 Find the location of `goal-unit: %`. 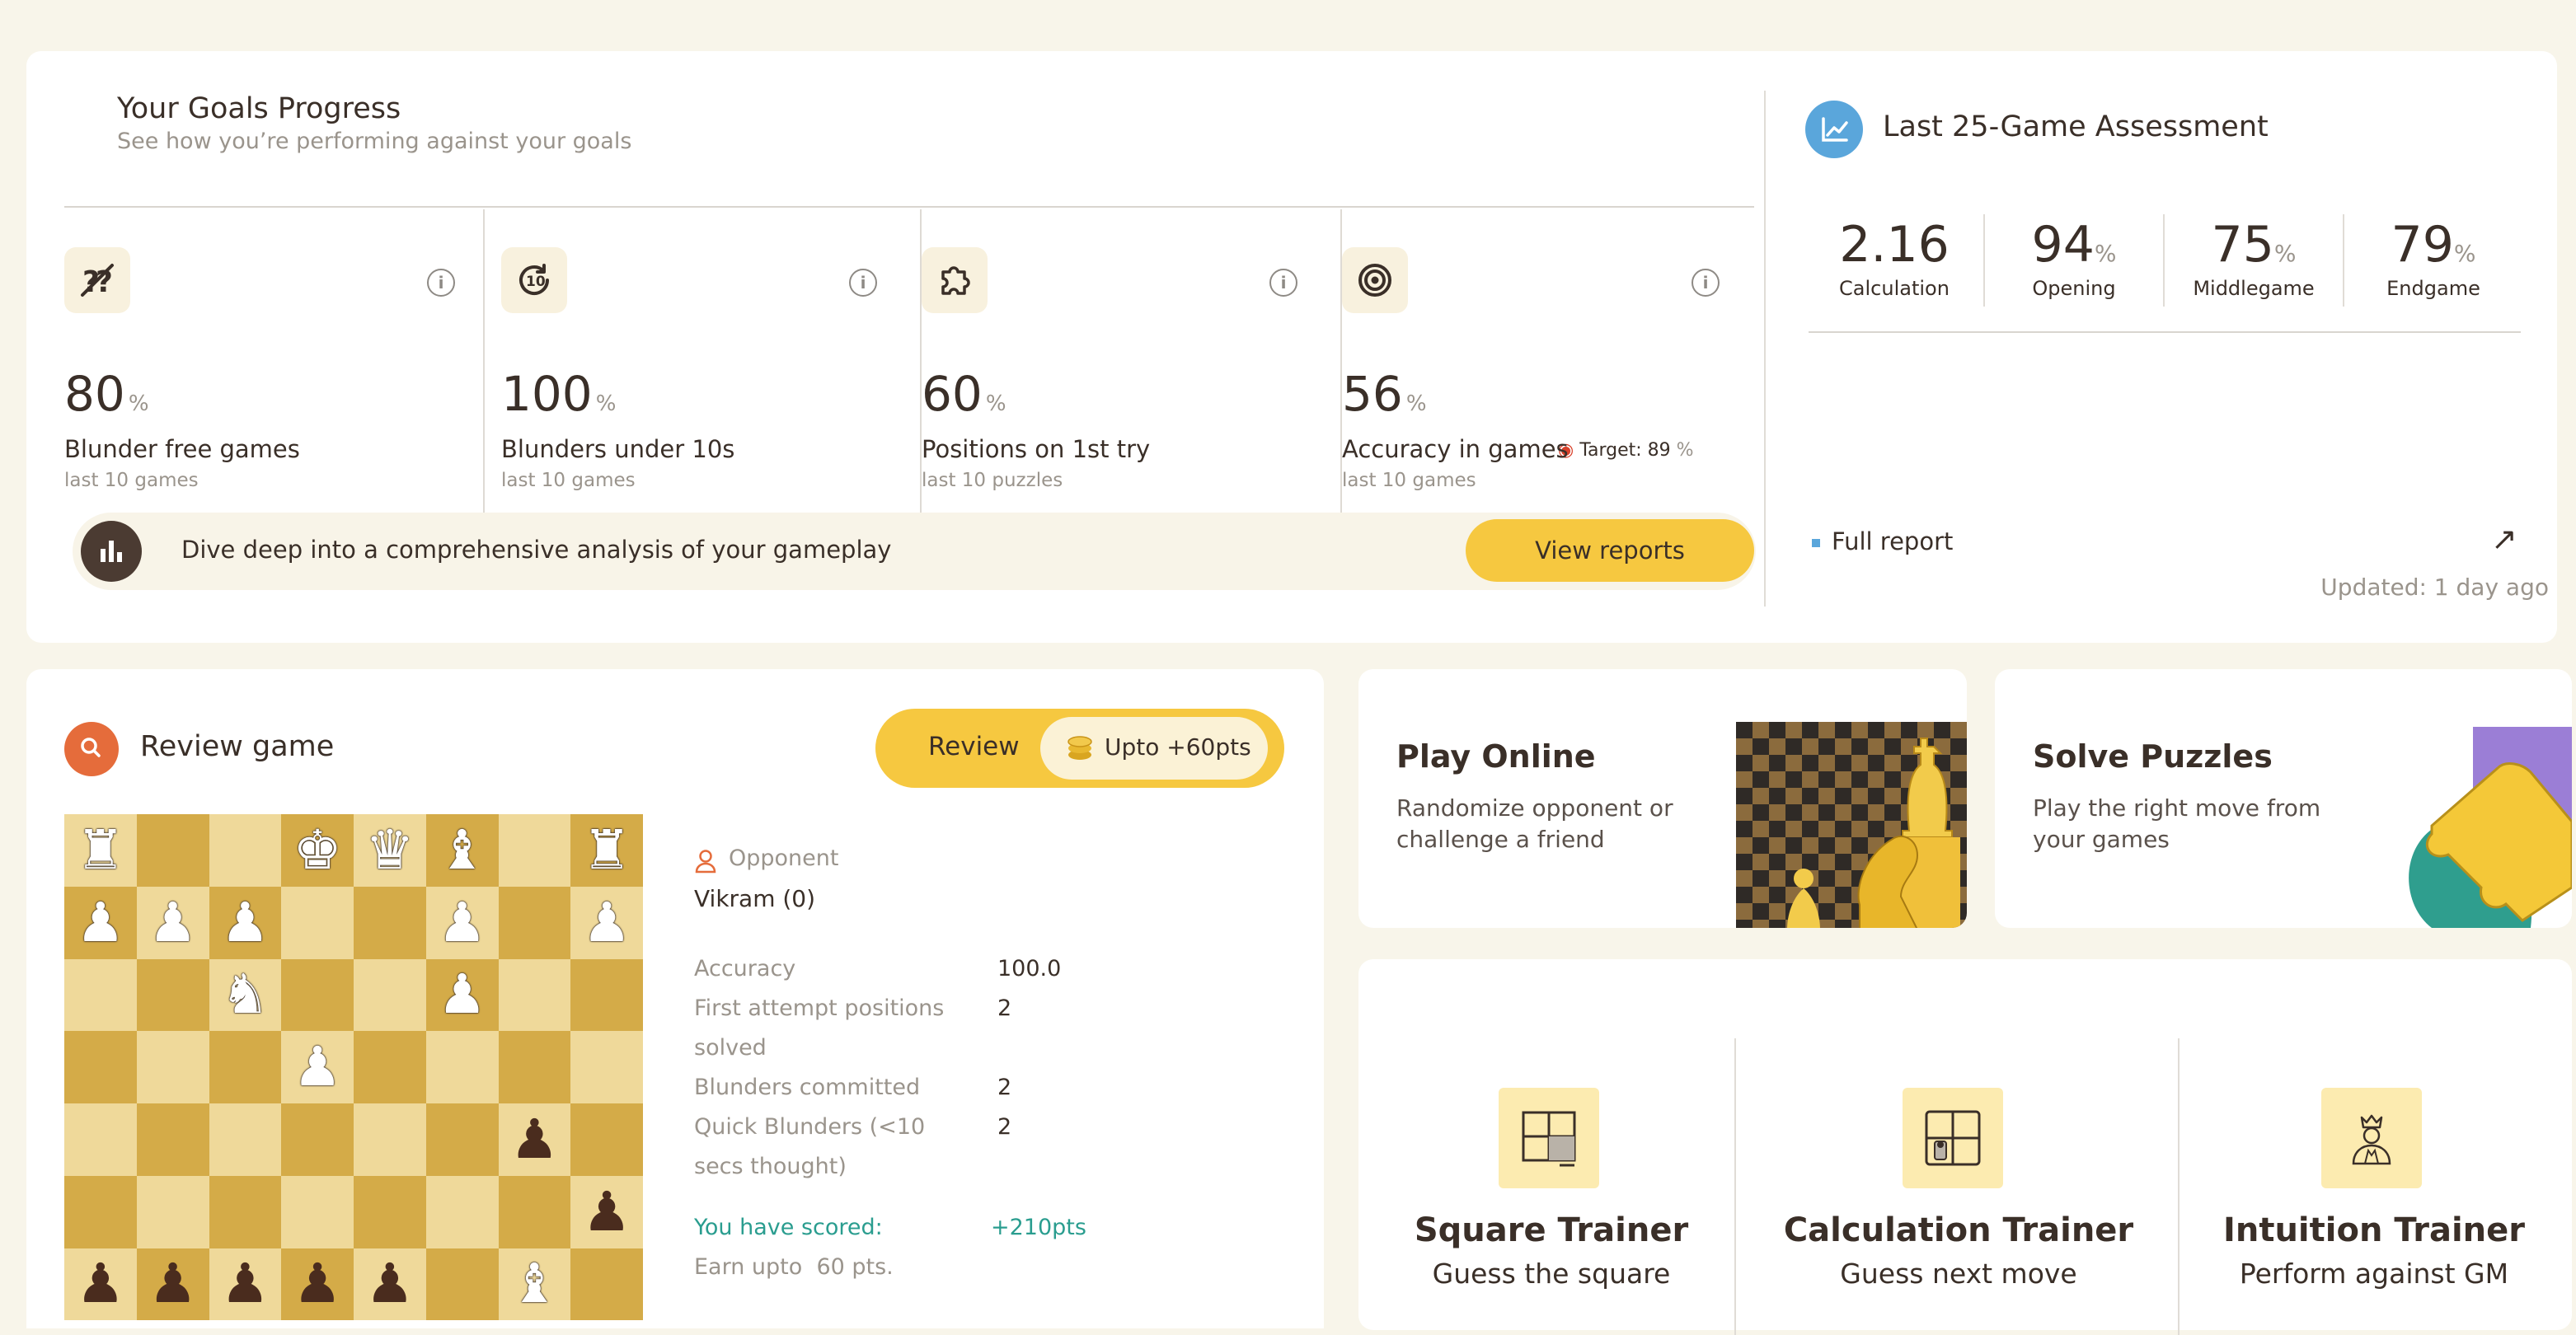

goal-unit: % is located at coordinates (606, 403).